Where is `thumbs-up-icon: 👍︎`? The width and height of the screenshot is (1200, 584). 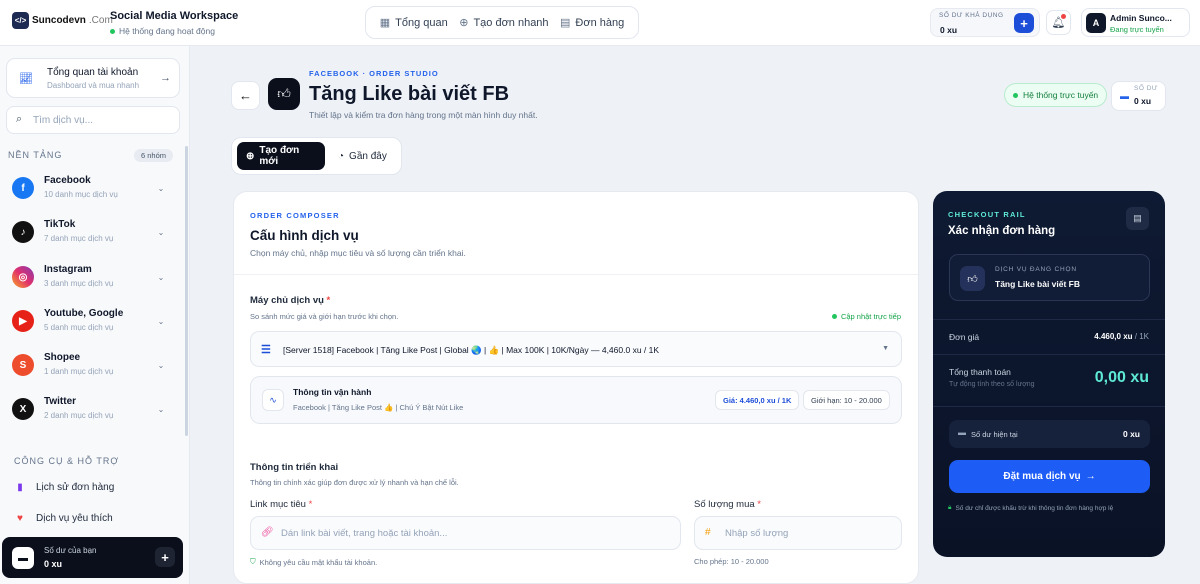
thumbs-up-icon: 👍︎ is located at coordinates (972, 278).